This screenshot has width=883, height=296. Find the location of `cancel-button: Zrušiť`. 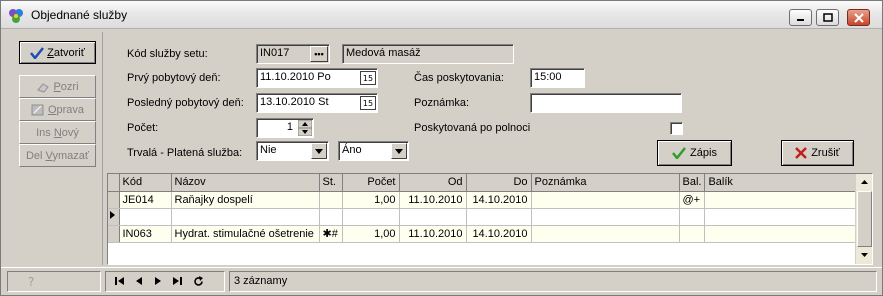

cancel-button: Zrušiť is located at coordinates (817, 153).